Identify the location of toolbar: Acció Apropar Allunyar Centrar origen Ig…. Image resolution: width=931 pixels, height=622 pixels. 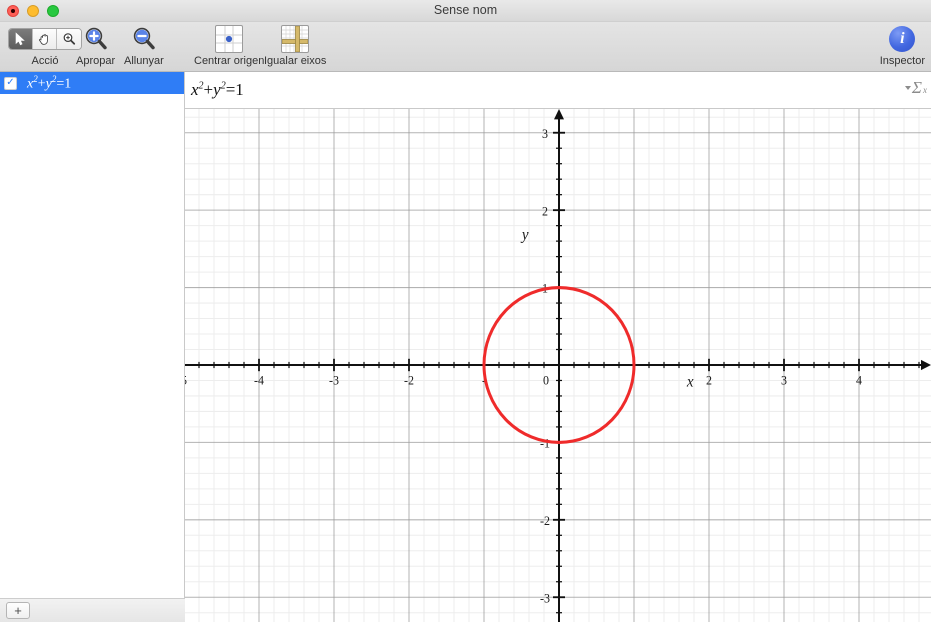
(465, 47).